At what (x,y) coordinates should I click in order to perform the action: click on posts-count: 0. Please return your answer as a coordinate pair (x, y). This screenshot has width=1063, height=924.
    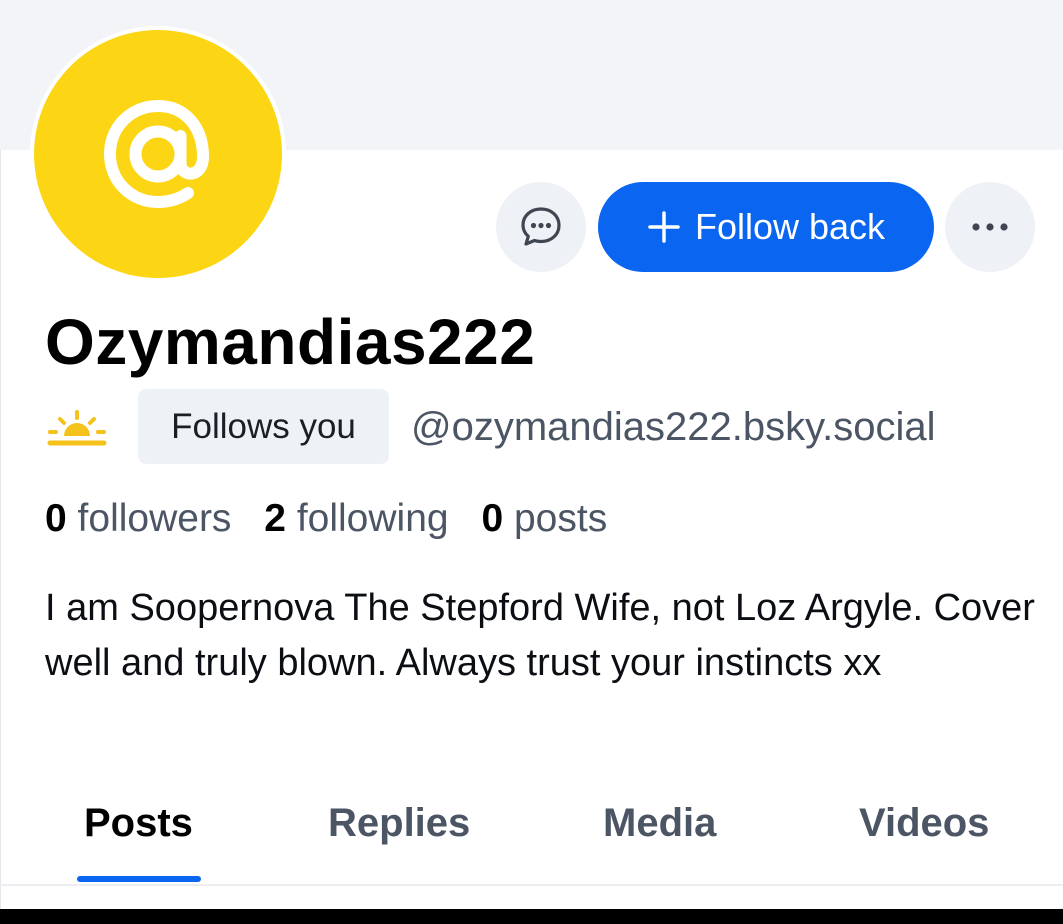
    Looking at the image, I should click on (492, 518).